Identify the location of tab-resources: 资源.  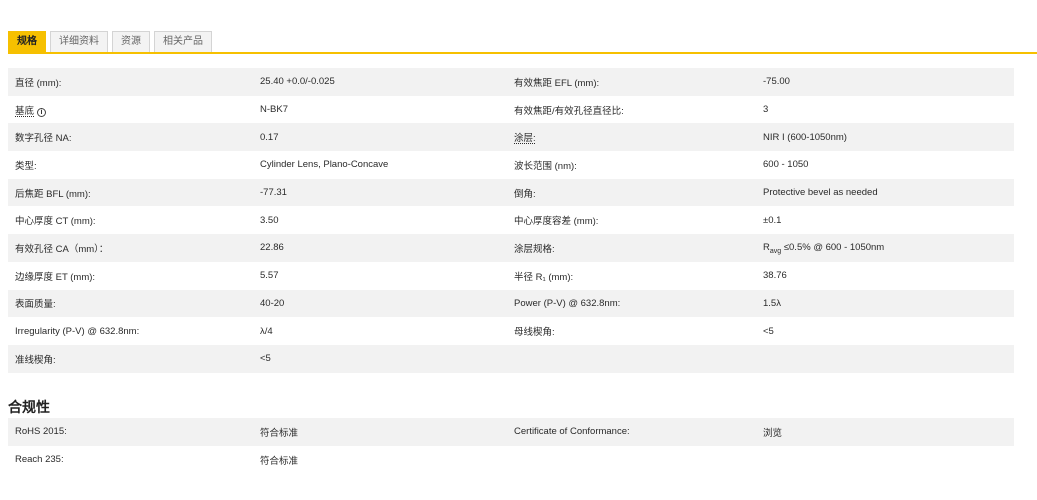
(131, 42).